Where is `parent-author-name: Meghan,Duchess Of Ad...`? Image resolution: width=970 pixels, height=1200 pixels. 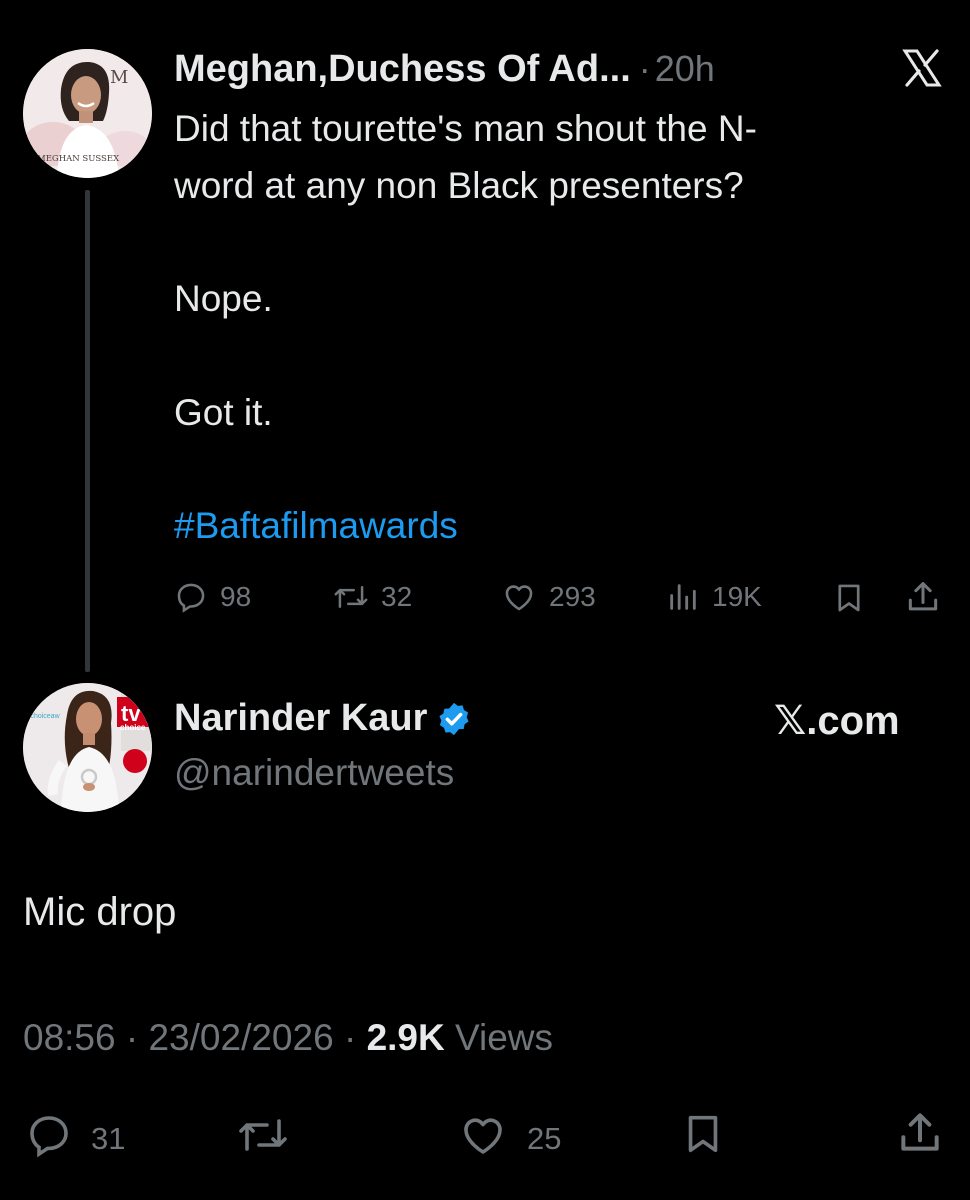 parent-author-name: Meghan,Duchess Of Ad... is located at coordinates (402, 69).